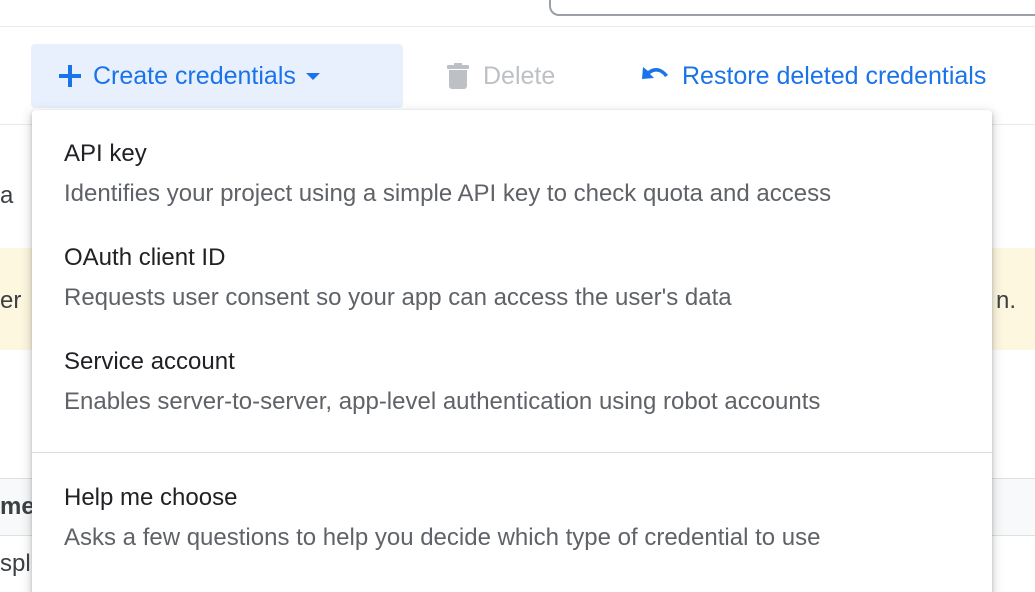 This screenshot has width=1035, height=592. What do you see at coordinates (1006, 300) in the screenshot?
I see `banner-text-fragment-end: n.` at bounding box center [1006, 300].